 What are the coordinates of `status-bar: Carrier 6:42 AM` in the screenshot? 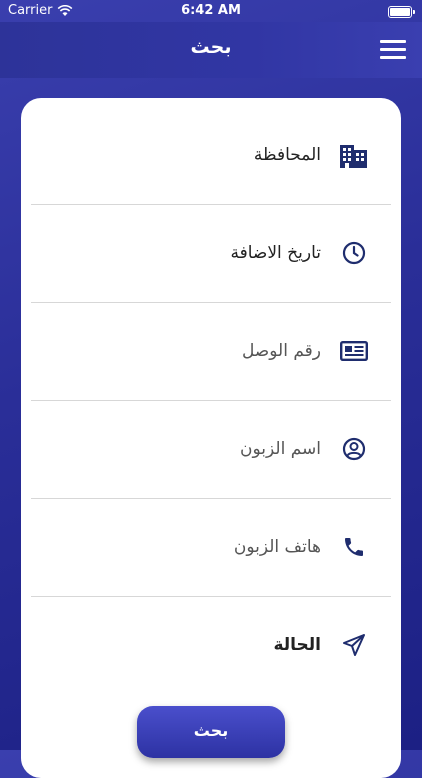 It's located at (211, 11).